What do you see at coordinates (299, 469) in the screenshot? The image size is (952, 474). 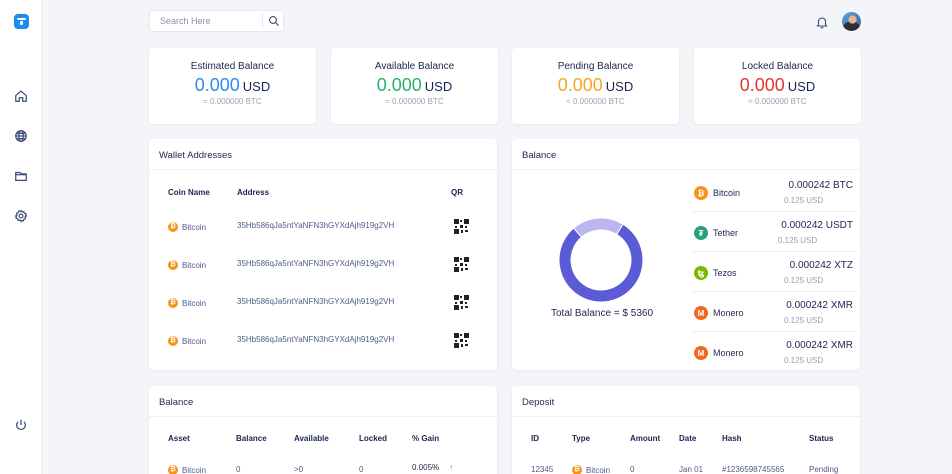 I see `available-value: >0` at bounding box center [299, 469].